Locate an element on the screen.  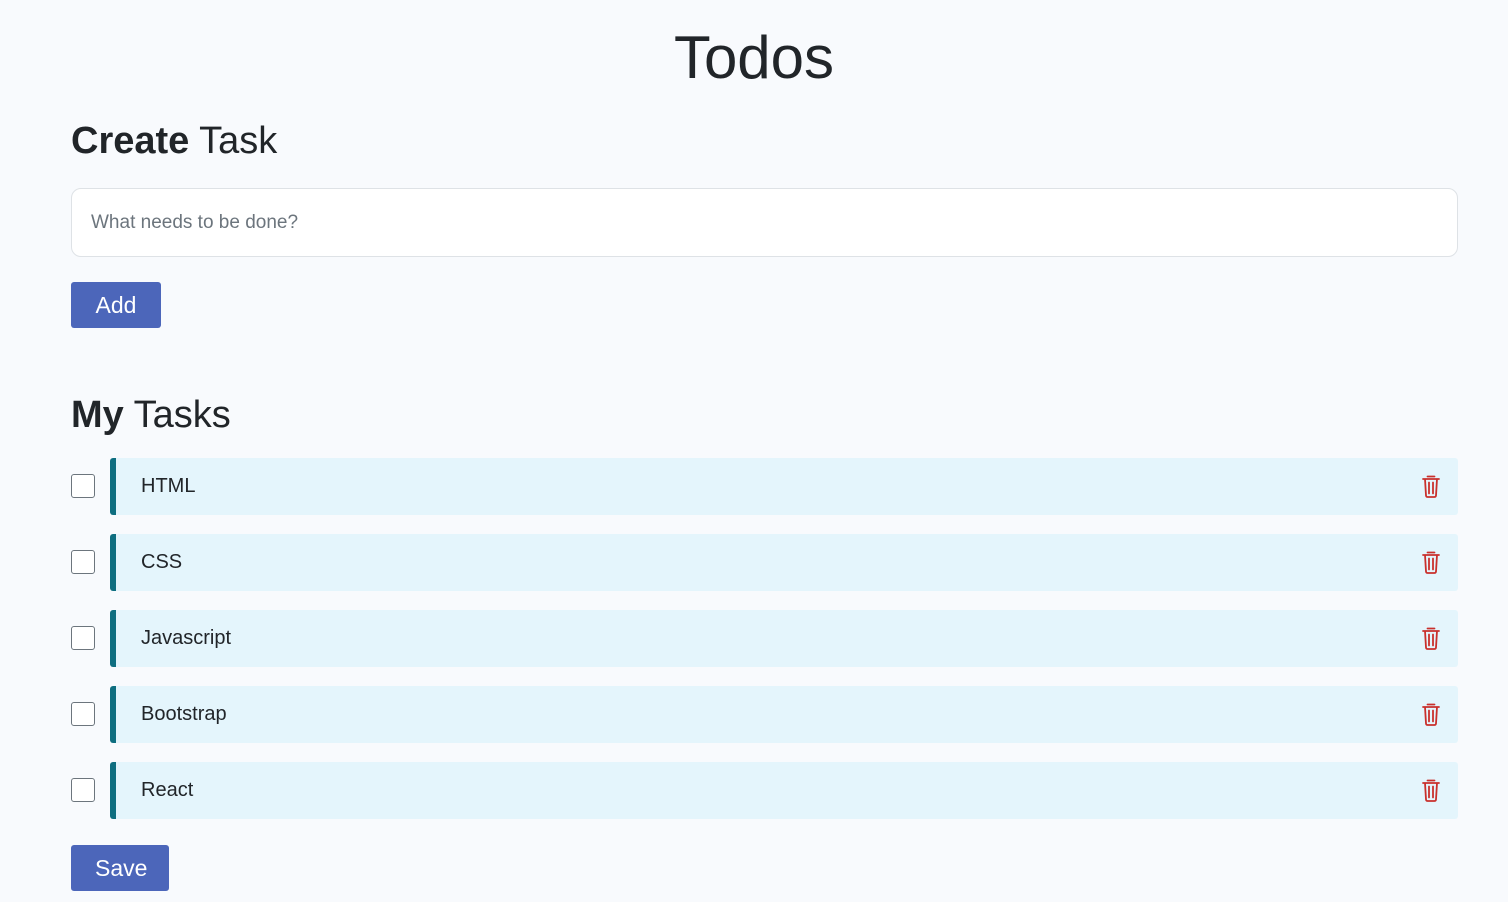
task-row: HTML is located at coordinates (764, 486).